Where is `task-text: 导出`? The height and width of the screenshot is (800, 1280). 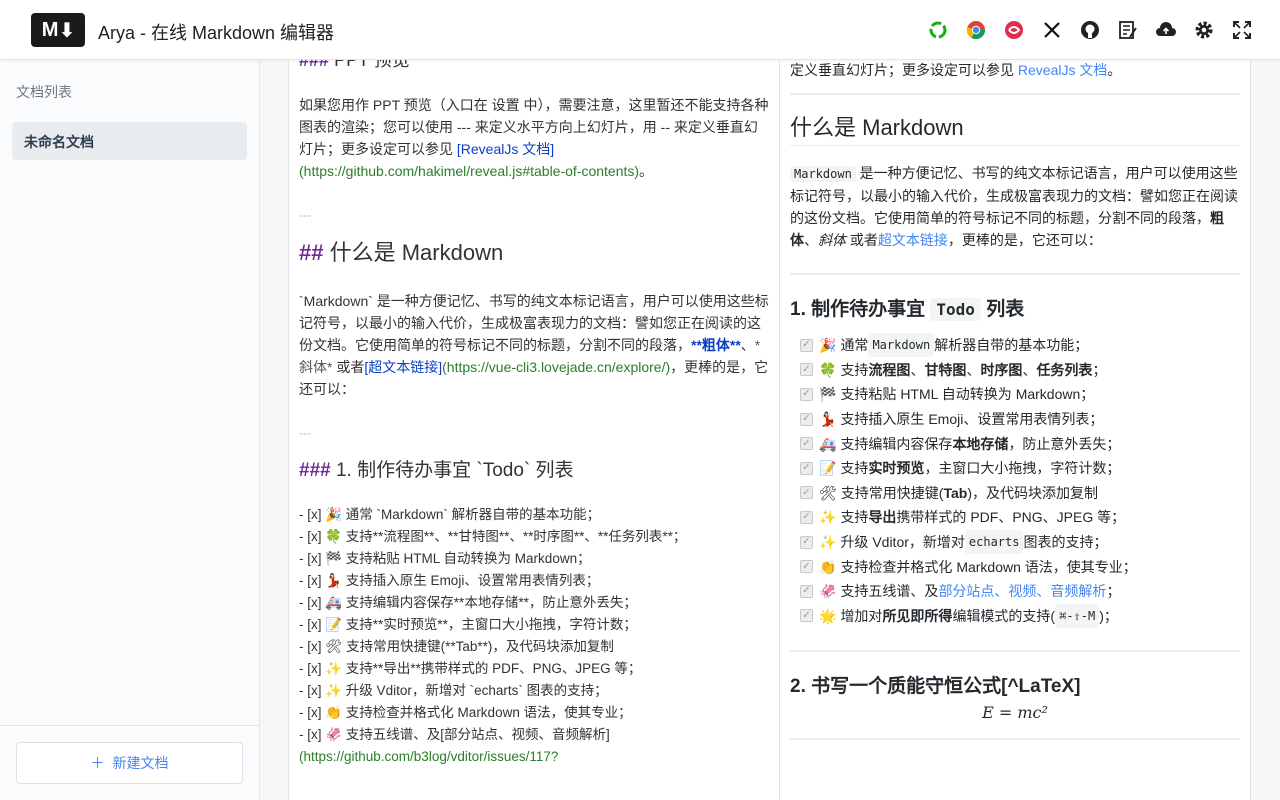 task-text: 导出 is located at coordinates (882, 517).